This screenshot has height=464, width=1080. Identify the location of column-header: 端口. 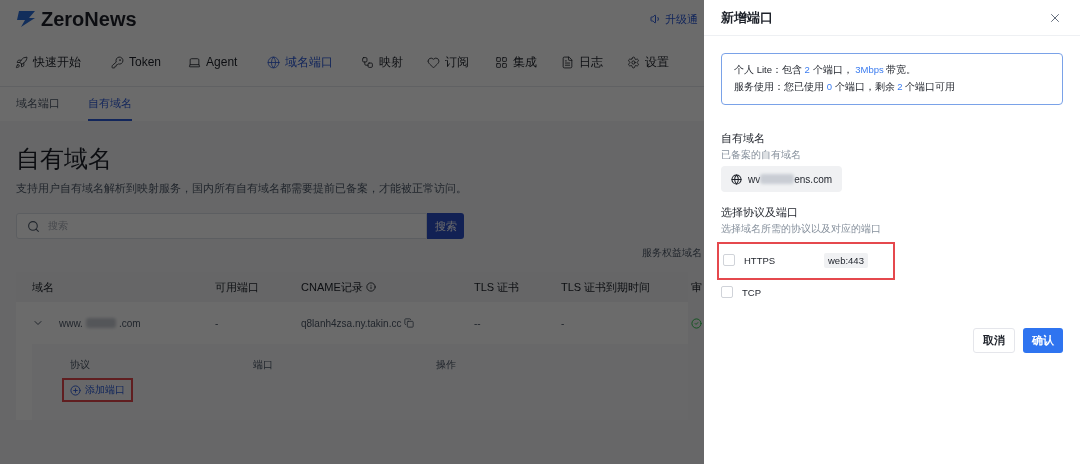
(263, 365).